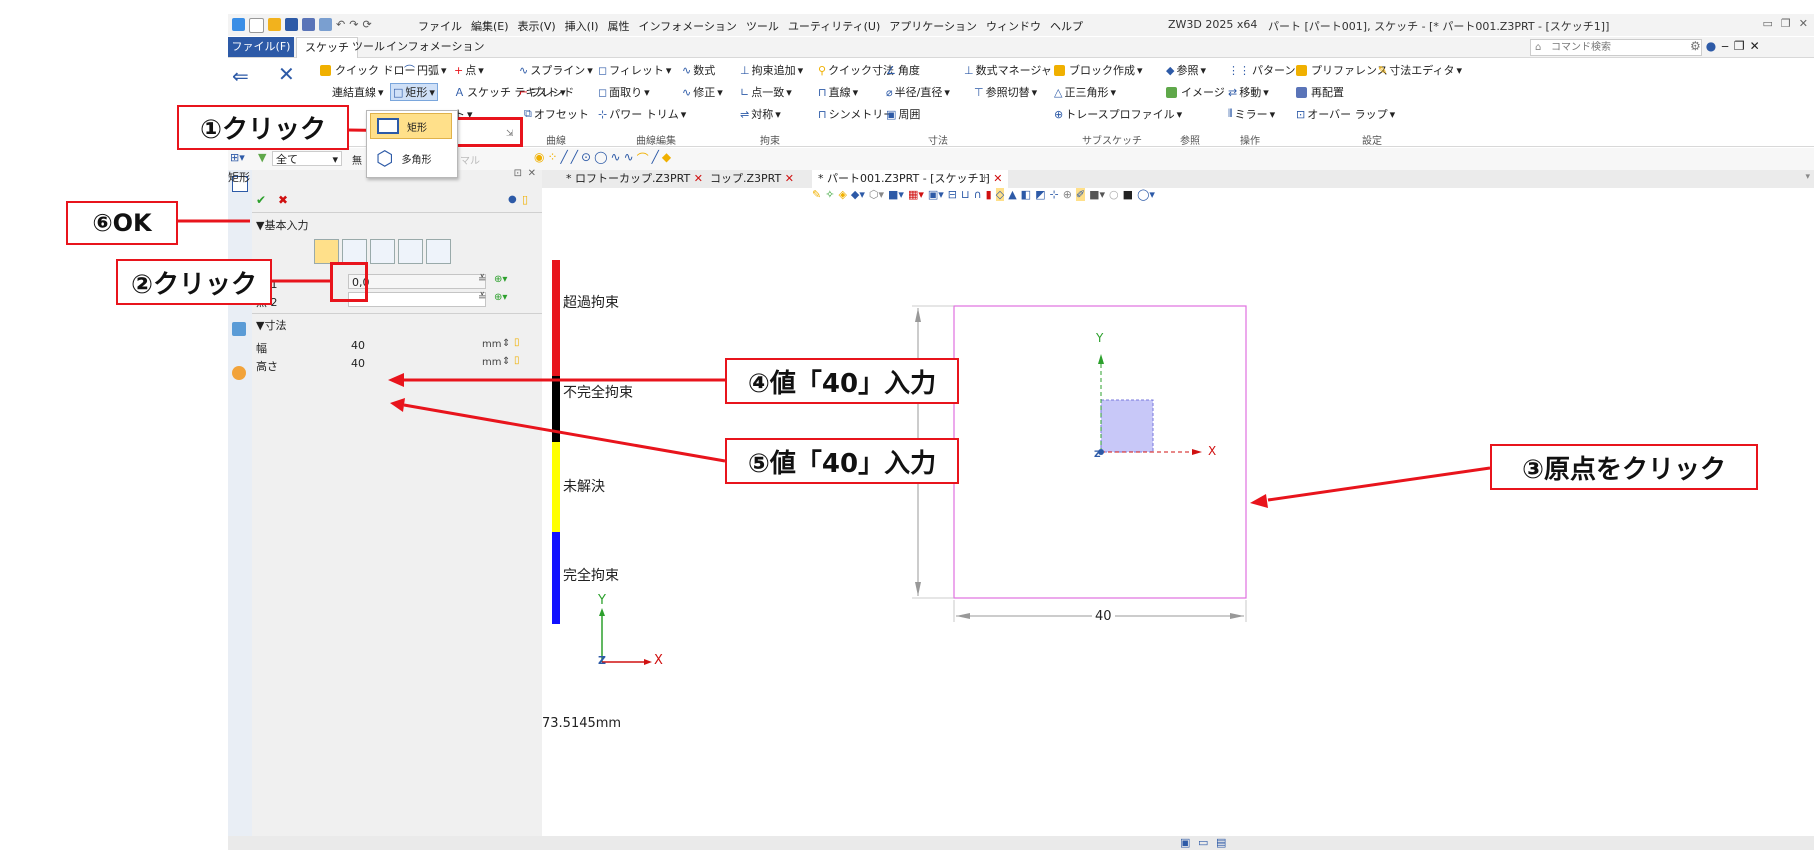  I want to click on dropdown-rect-label: 矩形, so click(417, 128).